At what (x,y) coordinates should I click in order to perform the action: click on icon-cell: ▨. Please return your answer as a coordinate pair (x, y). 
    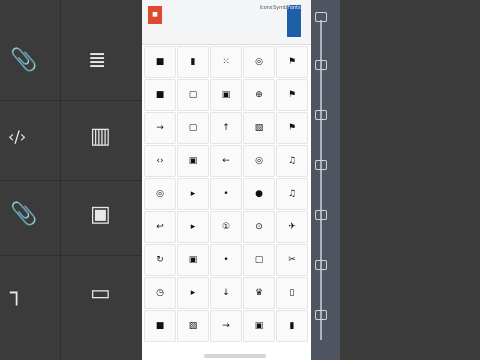
    Looking at the image, I should click on (193, 326).